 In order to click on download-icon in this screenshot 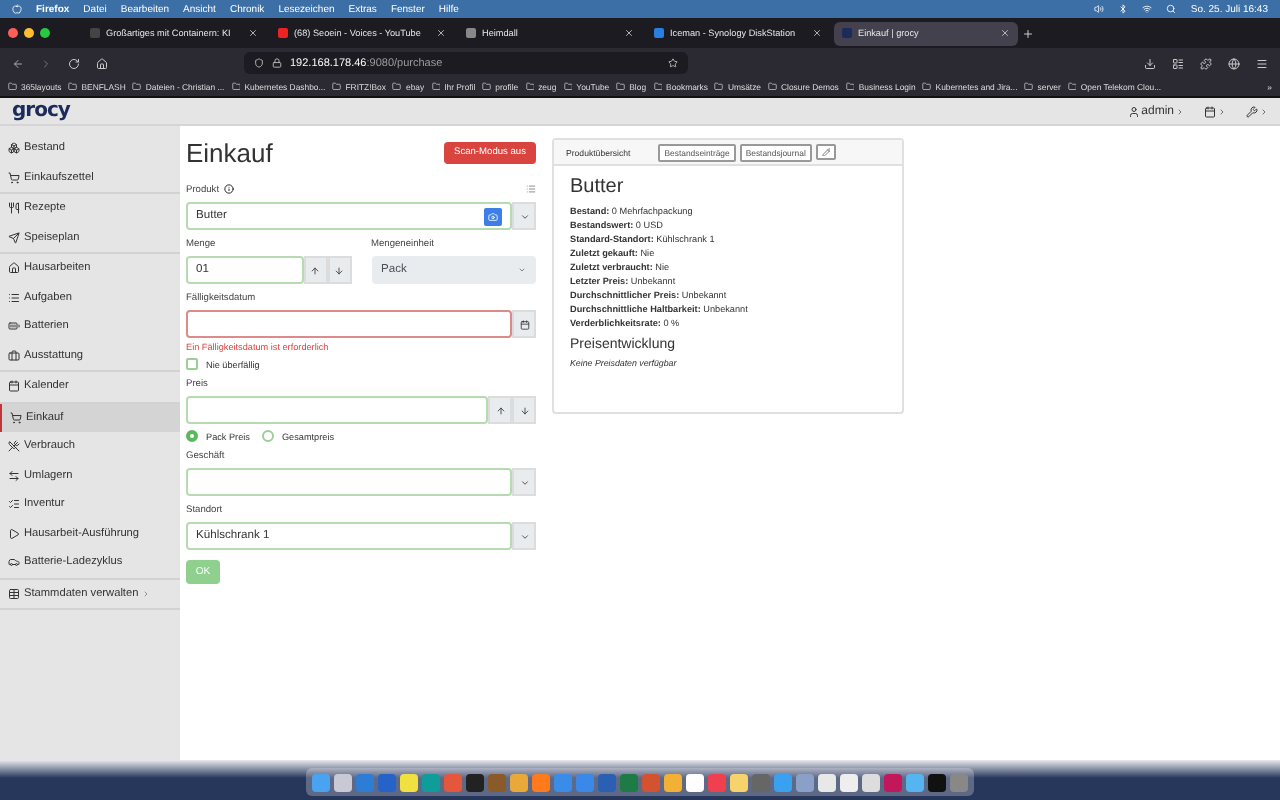, I will do `click(1150, 63)`.